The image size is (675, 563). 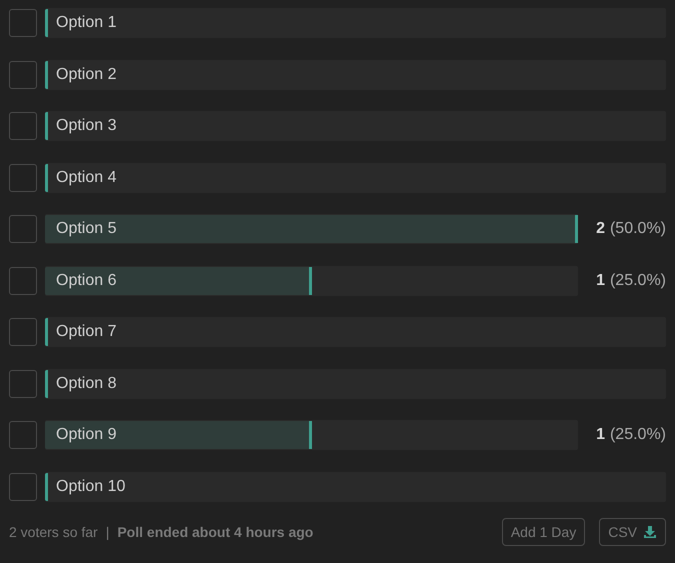 What do you see at coordinates (85, 435) in the screenshot?
I see `option-label: Option 9` at bounding box center [85, 435].